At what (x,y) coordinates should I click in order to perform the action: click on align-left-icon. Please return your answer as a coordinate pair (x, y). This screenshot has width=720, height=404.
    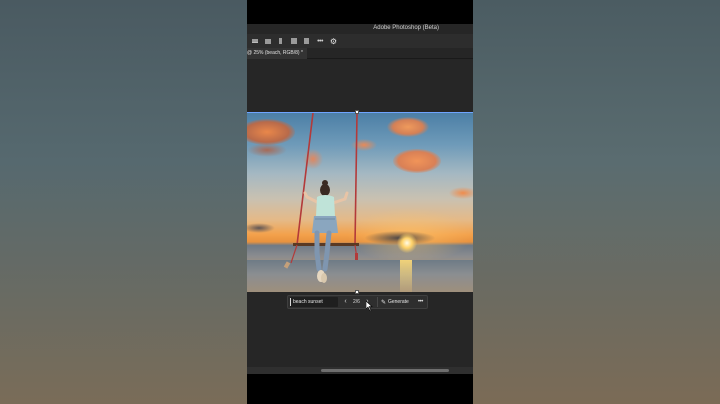
    Looking at the image, I should click on (254, 41).